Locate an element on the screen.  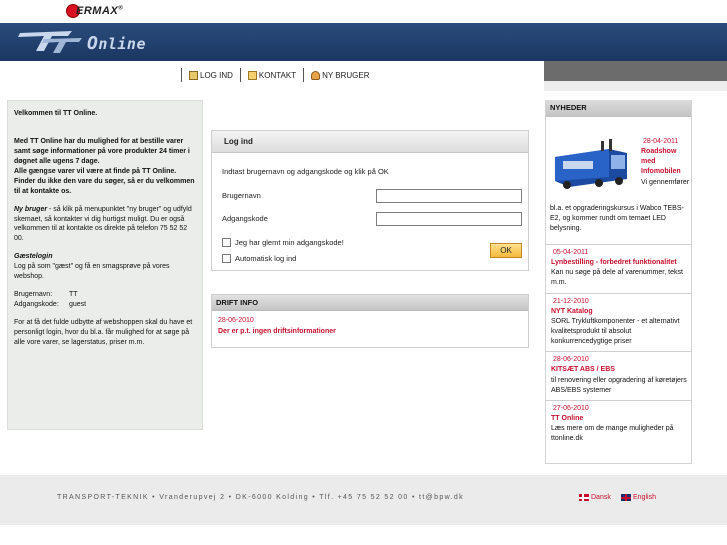
nav-new-user: NY BRUGER is located at coordinates (340, 75).